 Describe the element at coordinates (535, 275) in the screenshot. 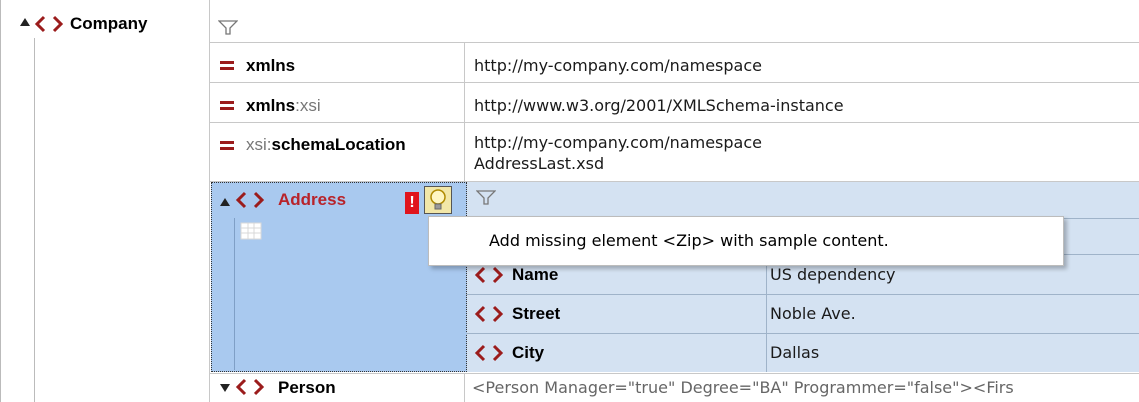

I see `child-element-name: Name` at that location.